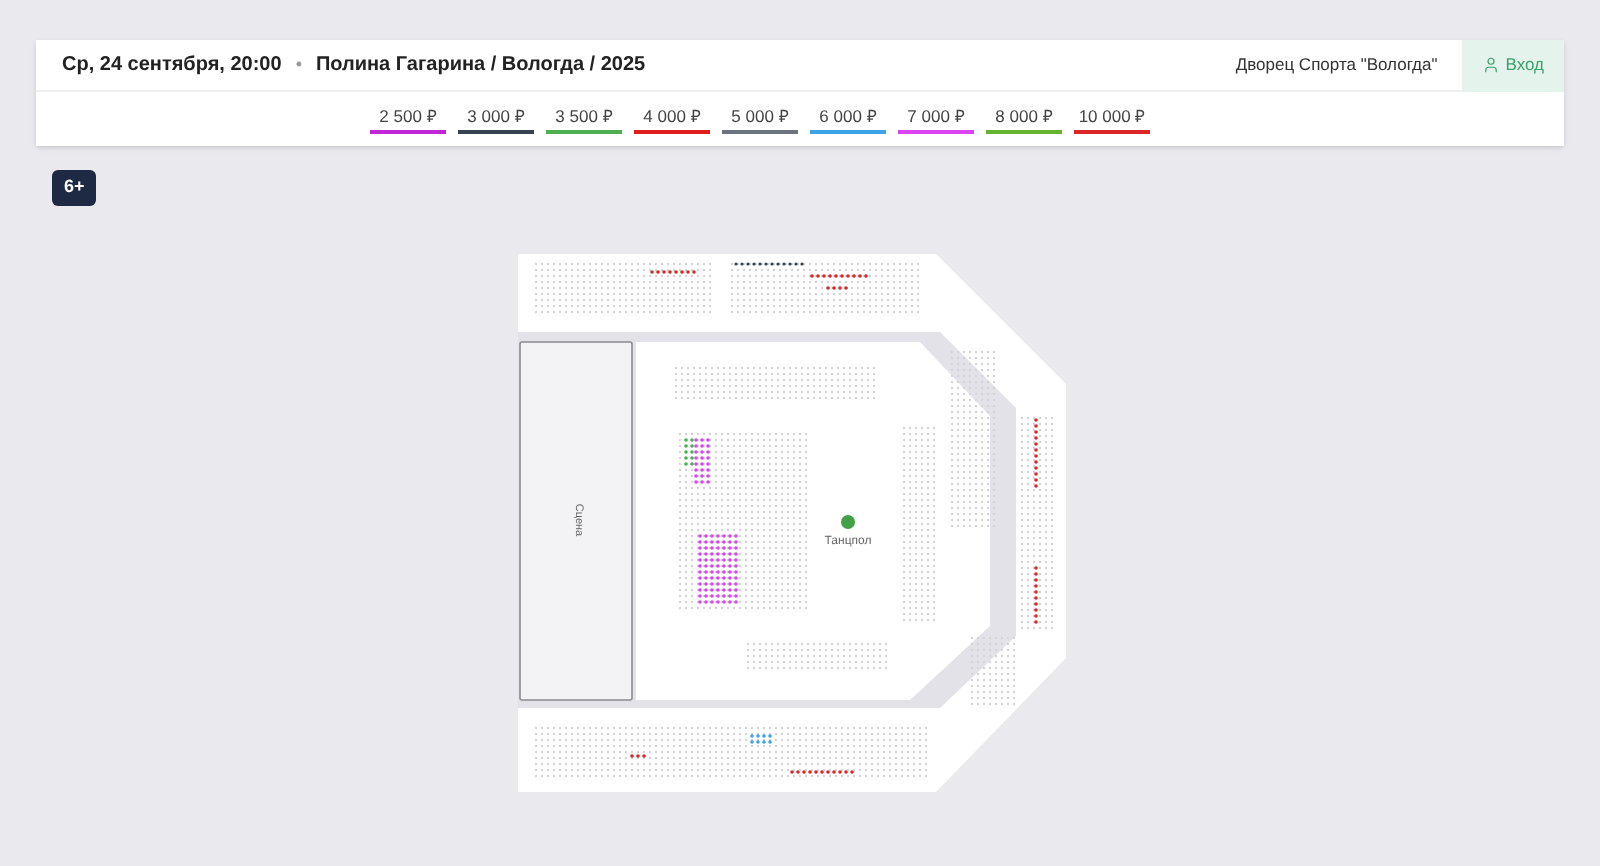 The width and height of the screenshot is (1600, 866). What do you see at coordinates (1024, 116) in the screenshot?
I see `price-label: 8 000 ₽` at bounding box center [1024, 116].